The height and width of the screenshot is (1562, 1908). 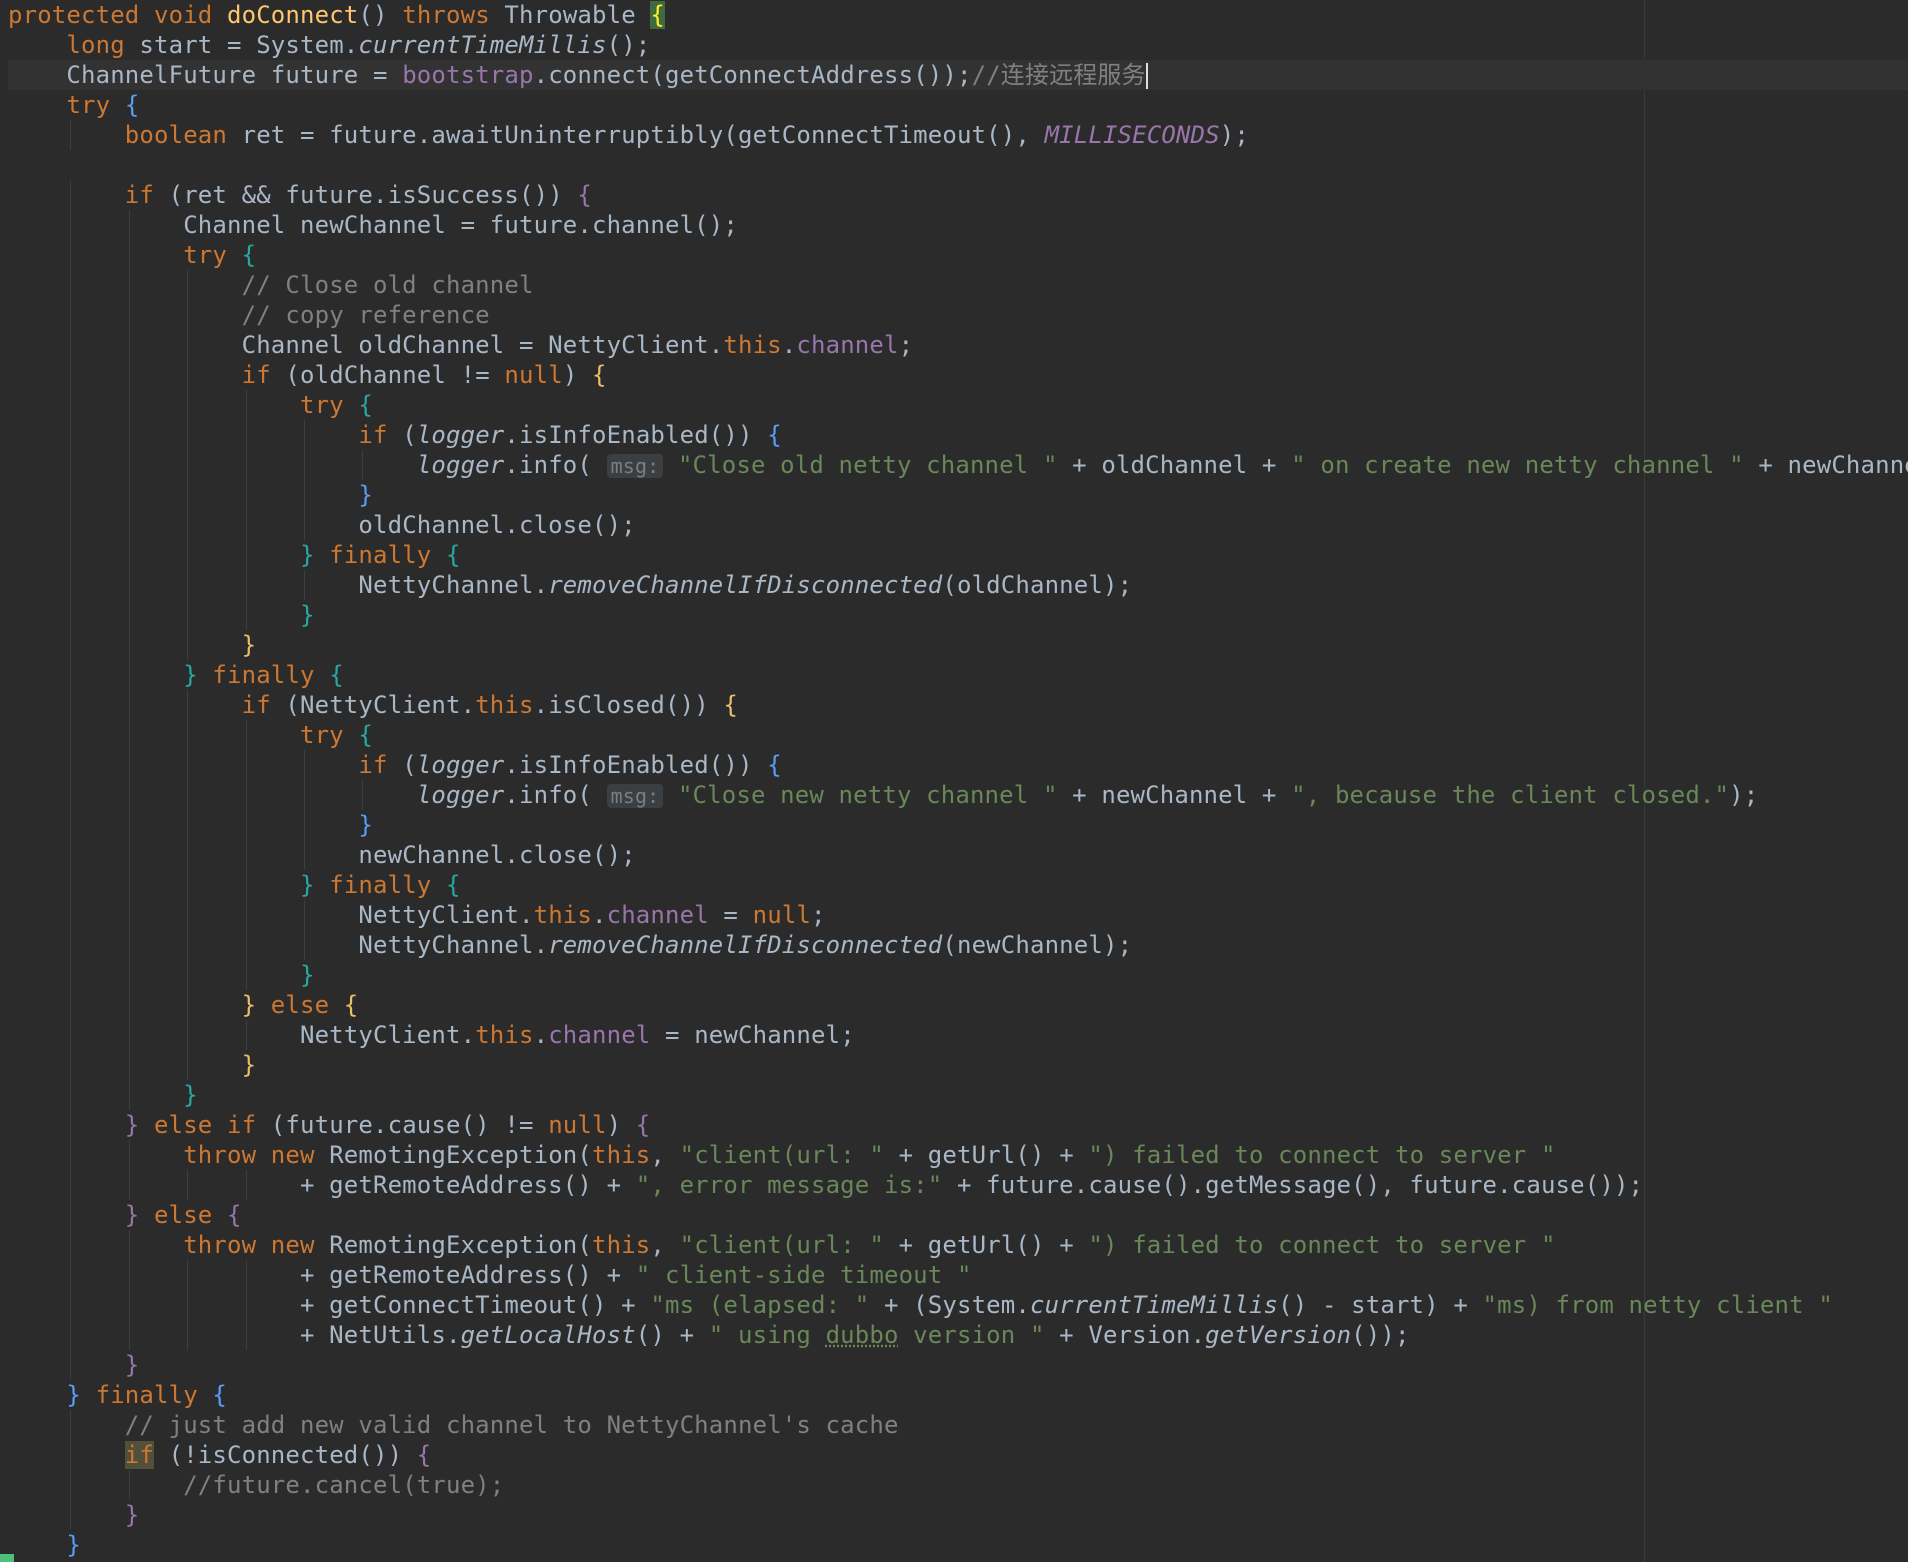 What do you see at coordinates (1154, 1305) in the screenshot?
I see `static-call-token: currentTimeMillis` at bounding box center [1154, 1305].